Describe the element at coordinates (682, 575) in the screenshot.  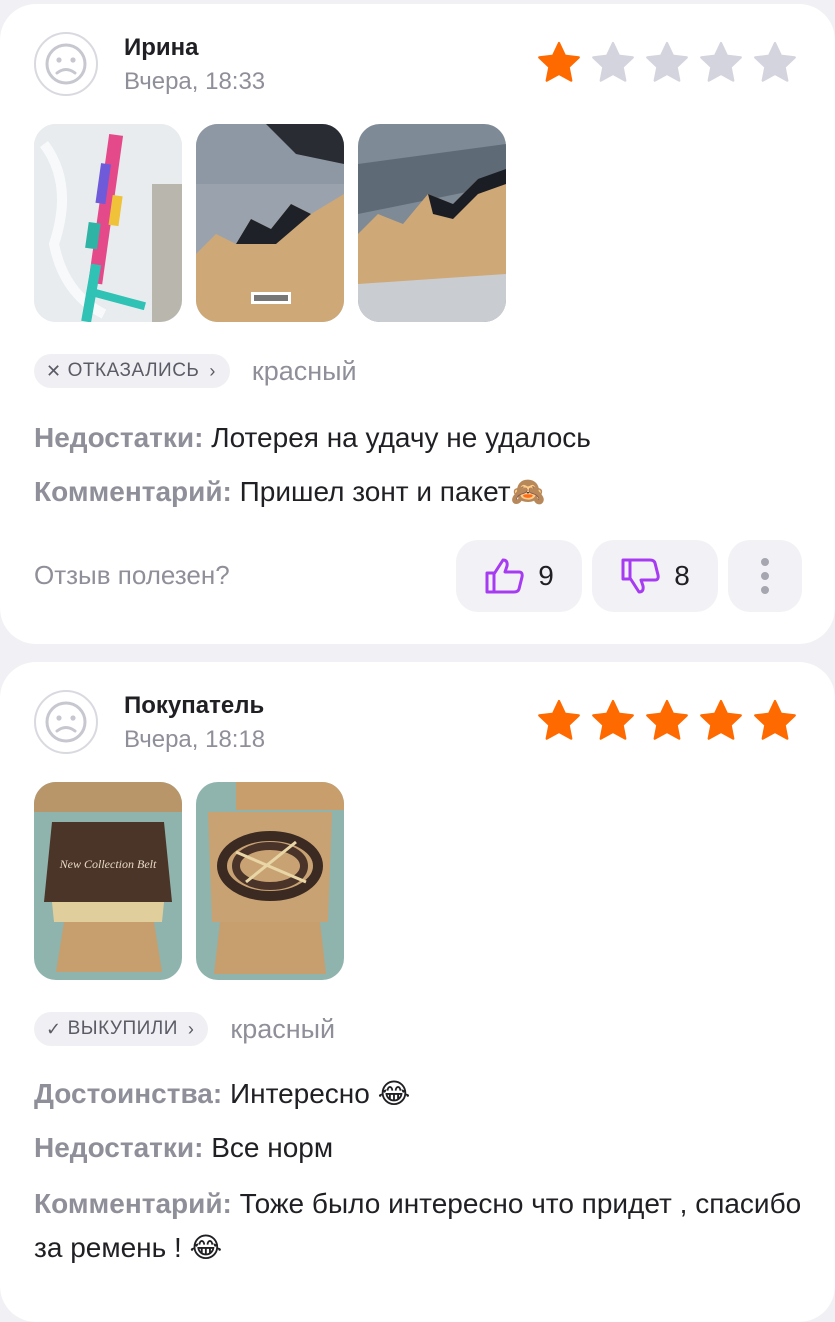
I see `dislike-count: 8` at that location.